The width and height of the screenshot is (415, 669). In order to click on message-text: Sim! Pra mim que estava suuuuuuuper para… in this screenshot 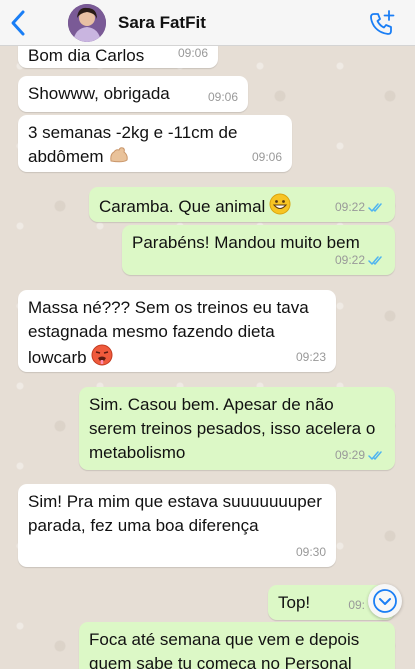, I will do `click(175, 513)`.